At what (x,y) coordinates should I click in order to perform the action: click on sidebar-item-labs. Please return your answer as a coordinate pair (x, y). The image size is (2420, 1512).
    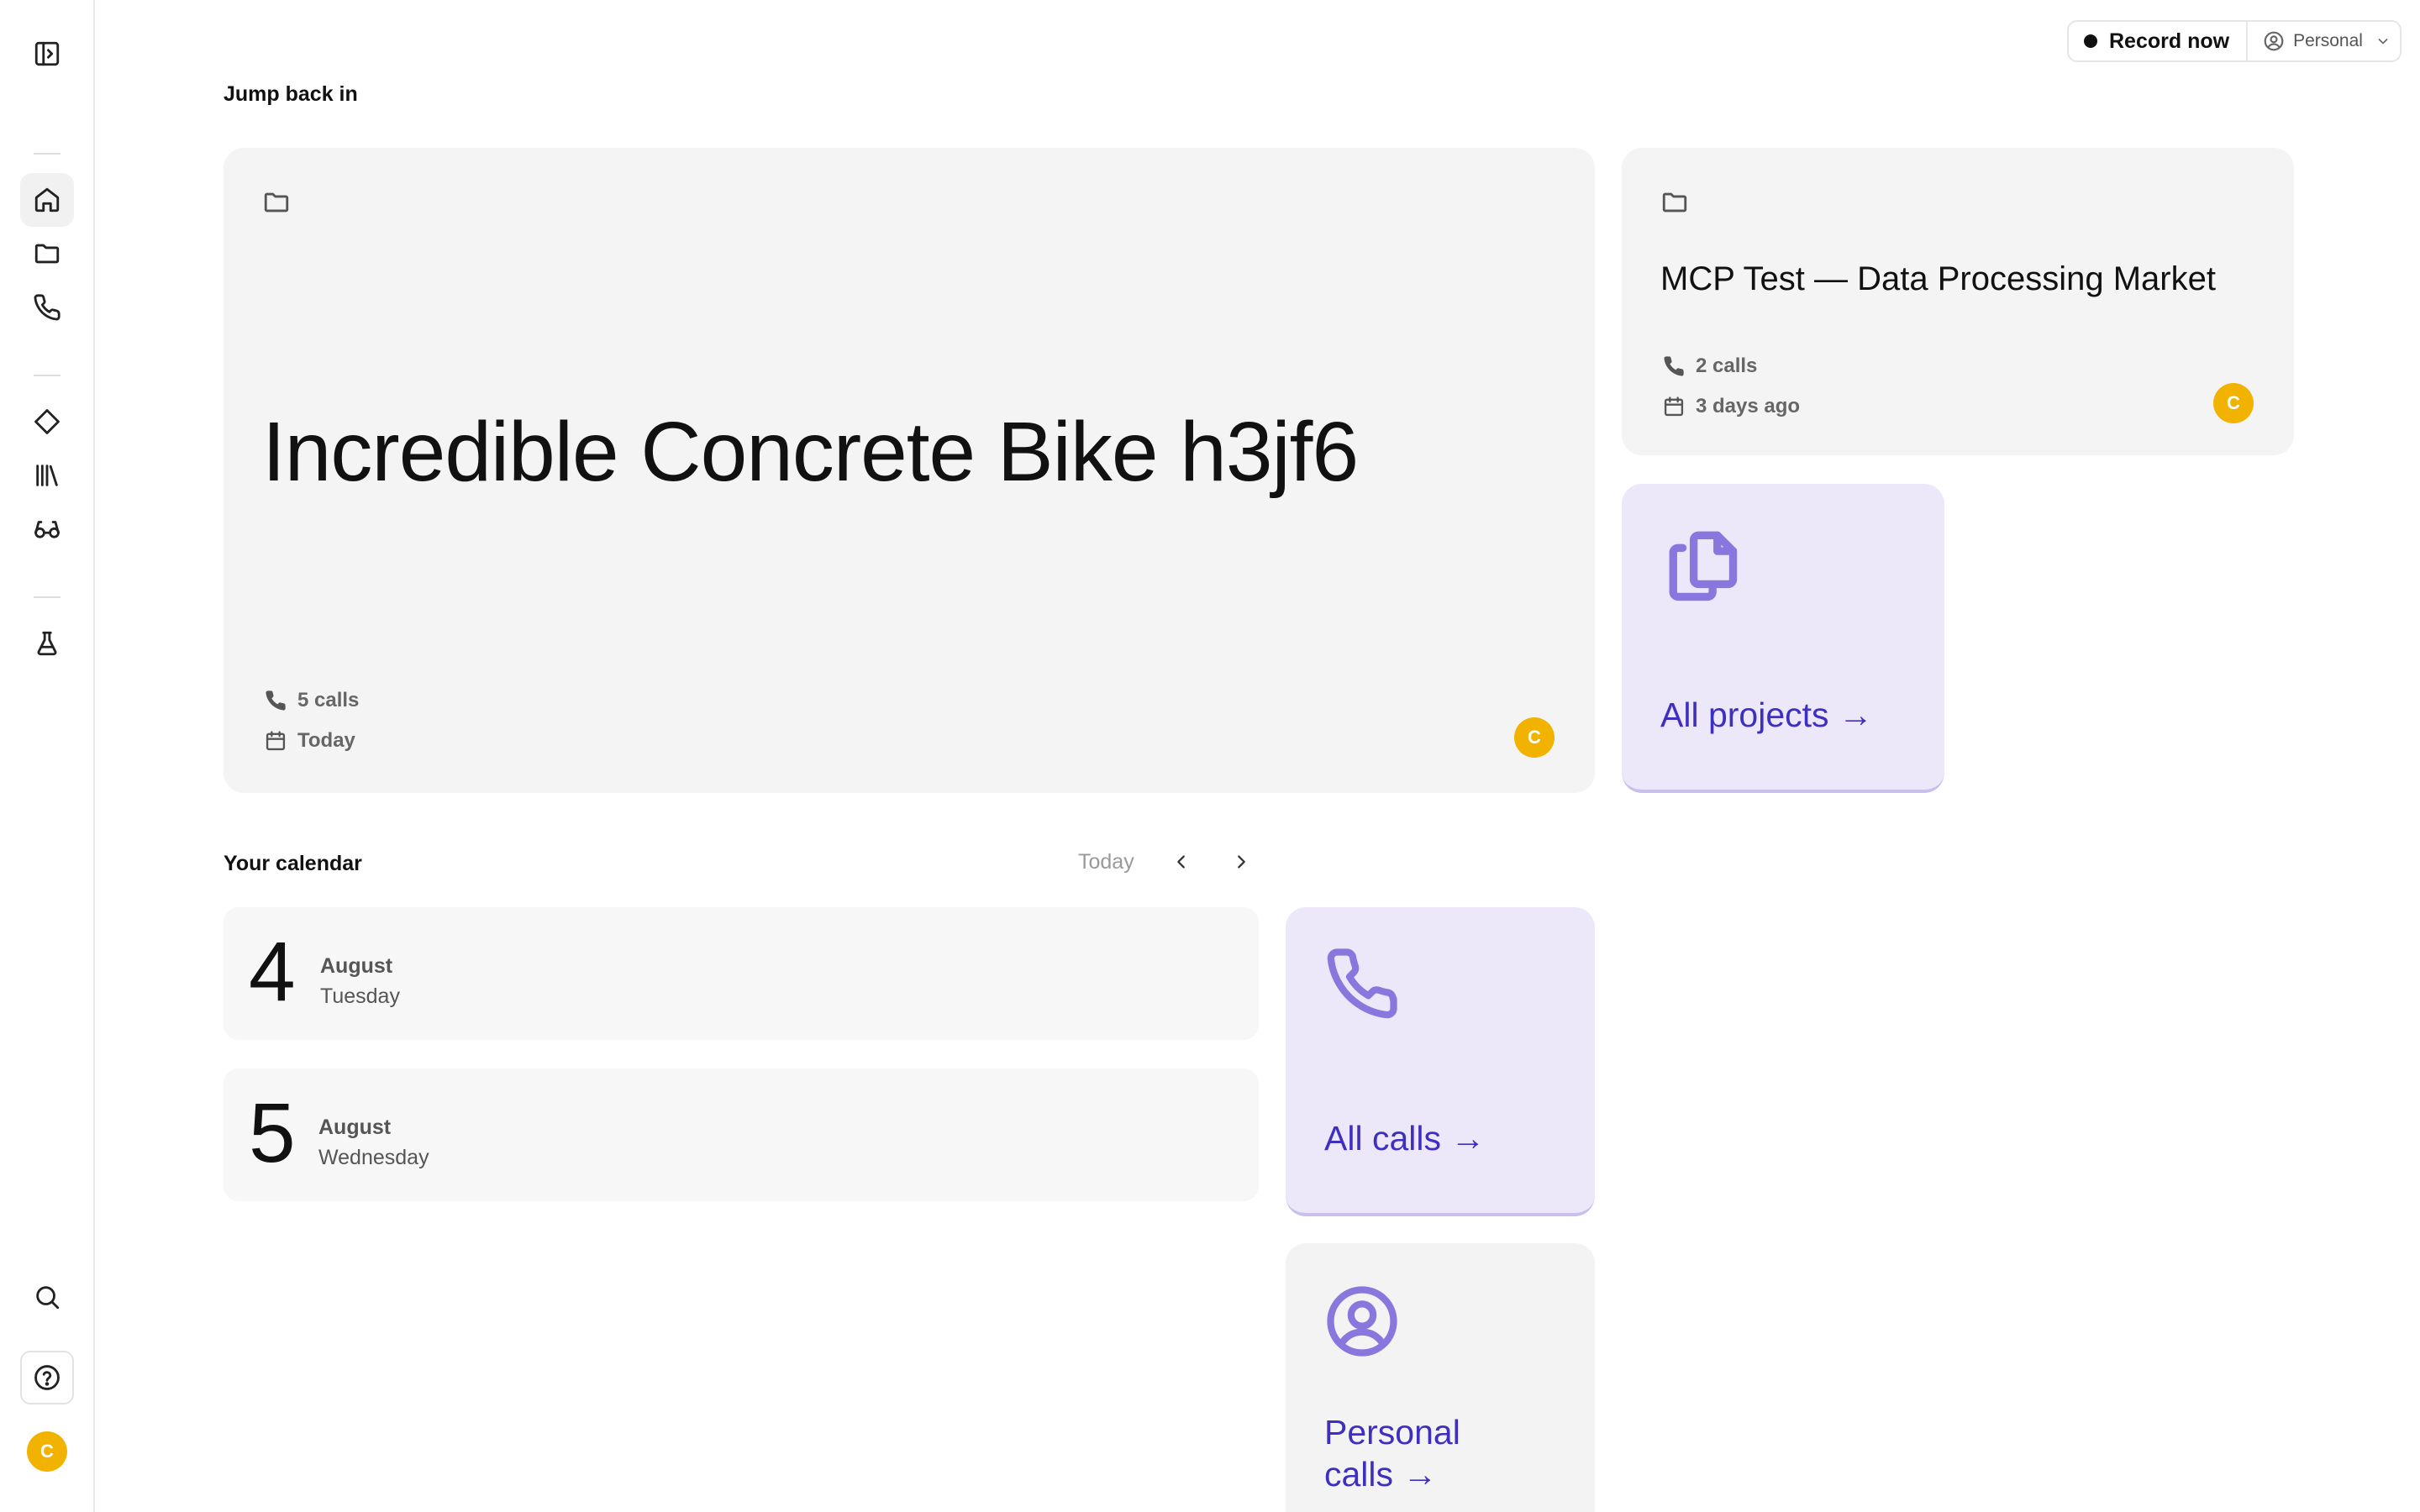
    Looking at the image, I should click on (47, 643).